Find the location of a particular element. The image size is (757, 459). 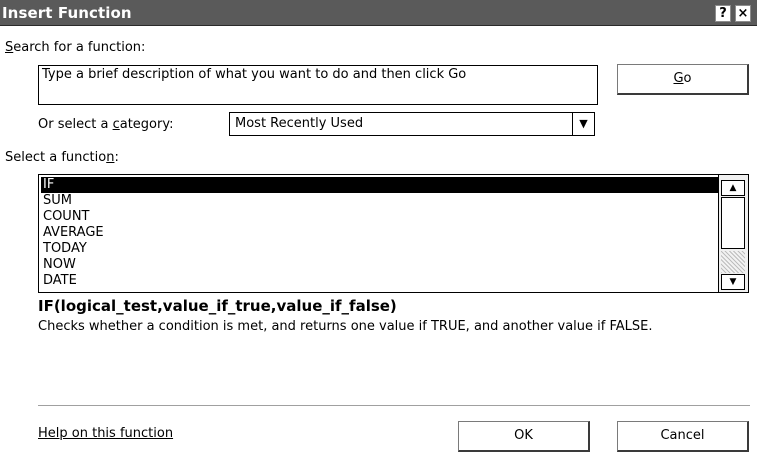

ok-button: OK is located at coordinates (524, 436).